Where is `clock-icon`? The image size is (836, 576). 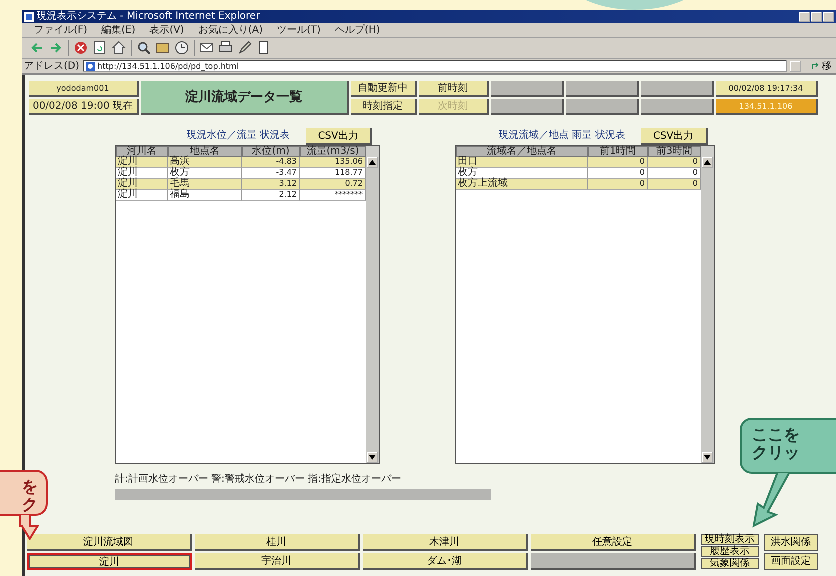
clock-icon is located at coordinates (182, 48).